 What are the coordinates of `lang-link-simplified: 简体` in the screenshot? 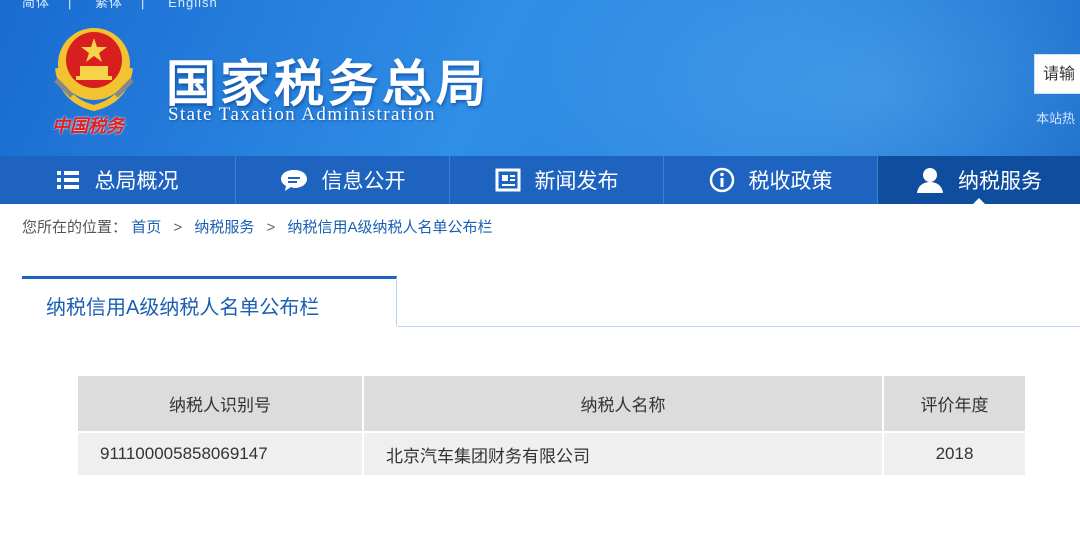 It's located at (36, 5).